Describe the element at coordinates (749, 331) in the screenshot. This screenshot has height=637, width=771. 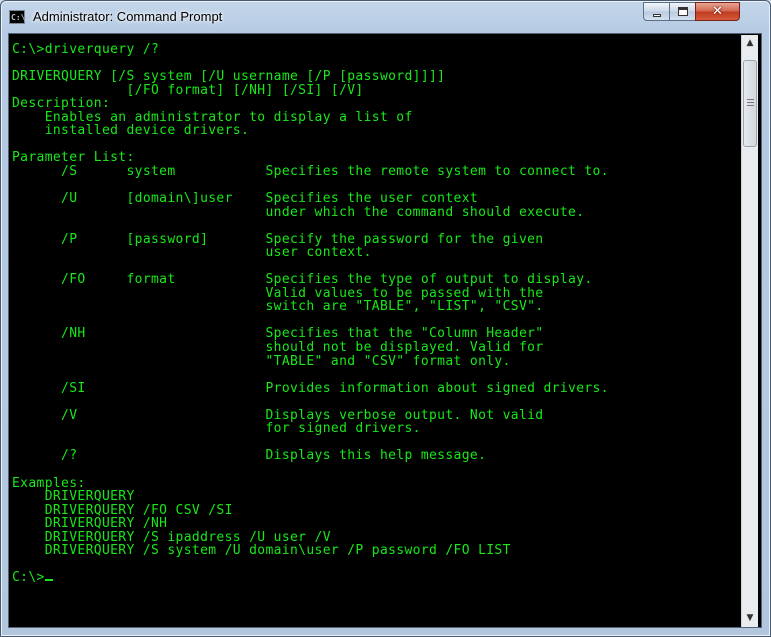
I see `vertical-scrollbar: ▲ ▼` at that location.